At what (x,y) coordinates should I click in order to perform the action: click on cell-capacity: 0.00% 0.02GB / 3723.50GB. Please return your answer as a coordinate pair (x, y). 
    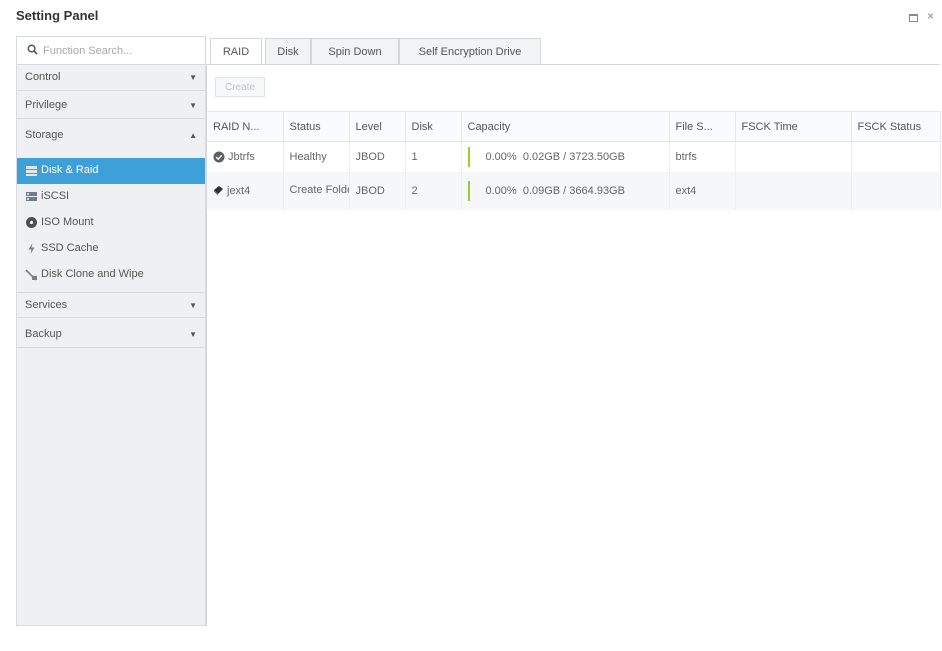
    Looking at the image, I should click on (565, 156).